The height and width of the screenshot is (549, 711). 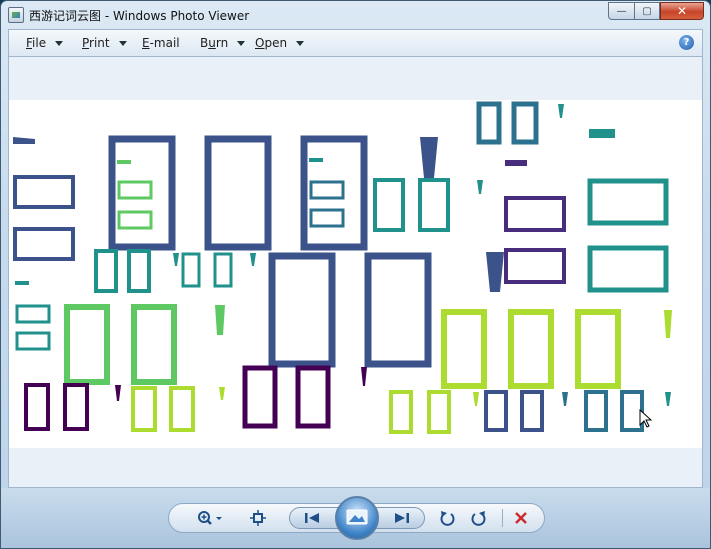 I want to click on previous-button, so click(x=314, y=518).